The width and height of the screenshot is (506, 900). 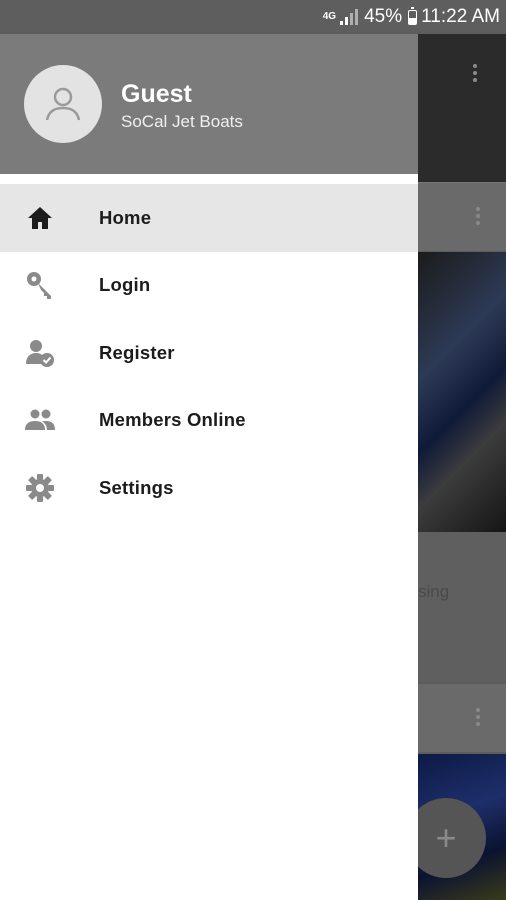 What do you see at coordinates (253, 17) in the screenshot?
I see `status-bar: 4G 45% 11:22 AM` at bounding box center [253, 17].